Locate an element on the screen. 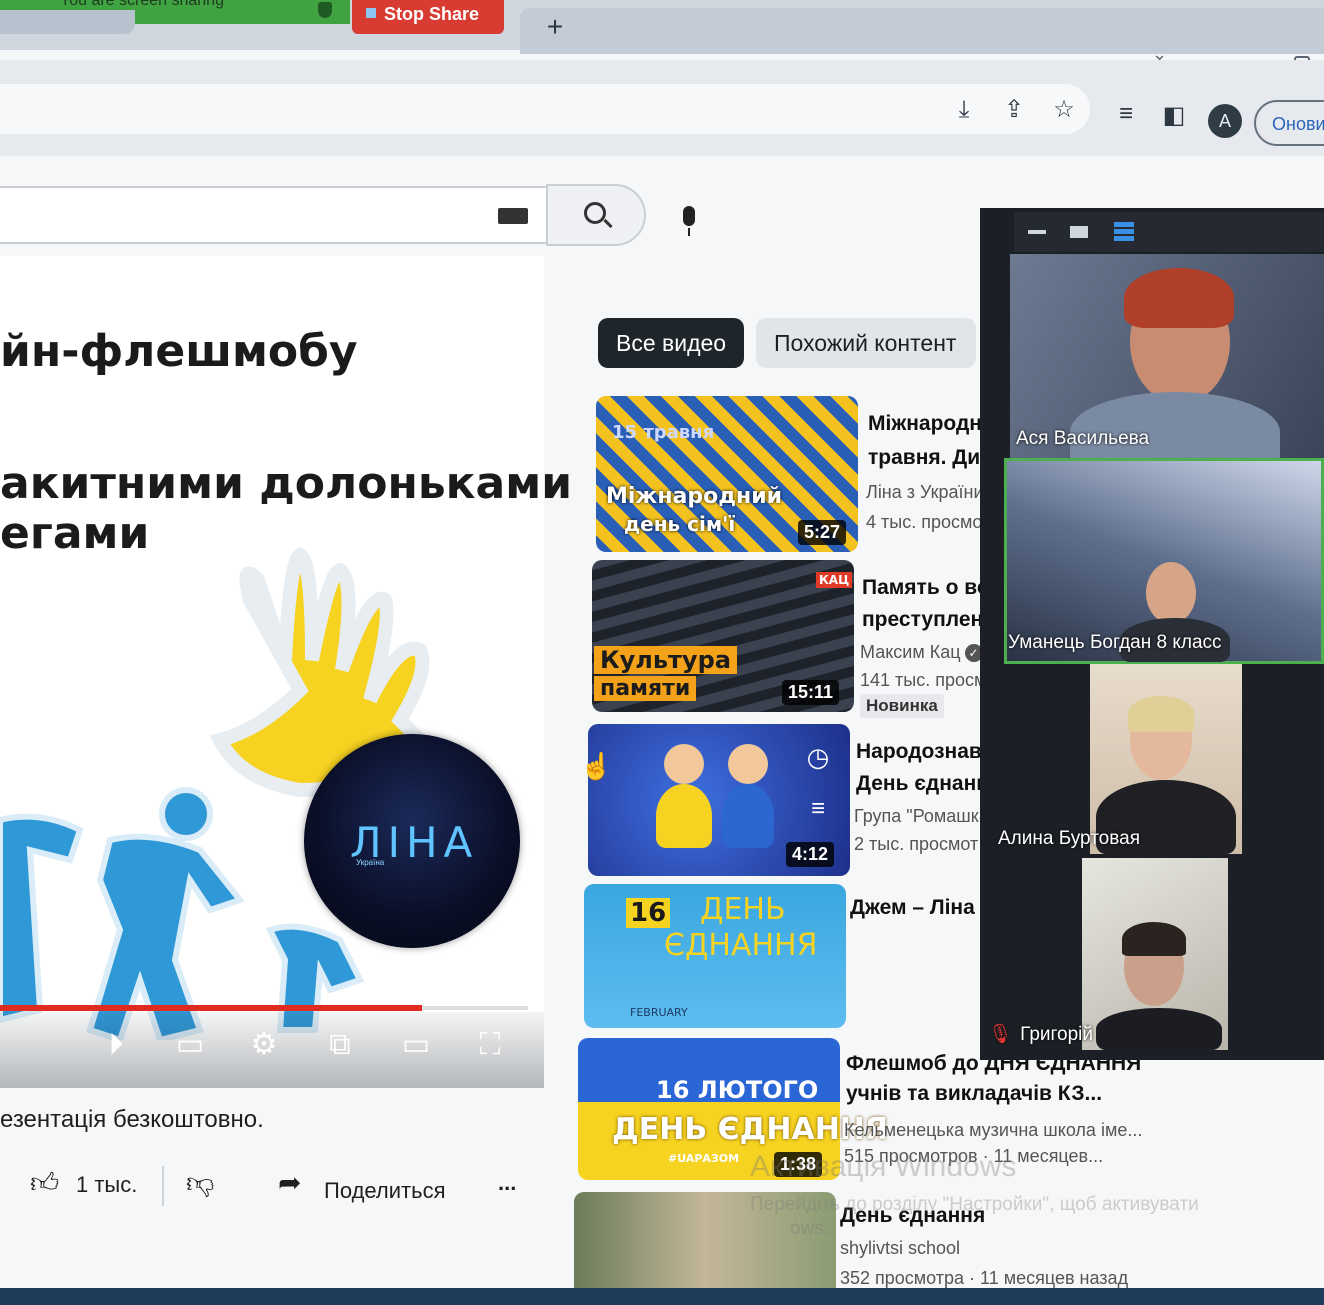 The image size is (1324, 1305). windows-taskbar is located at coordinates (662, 1296).